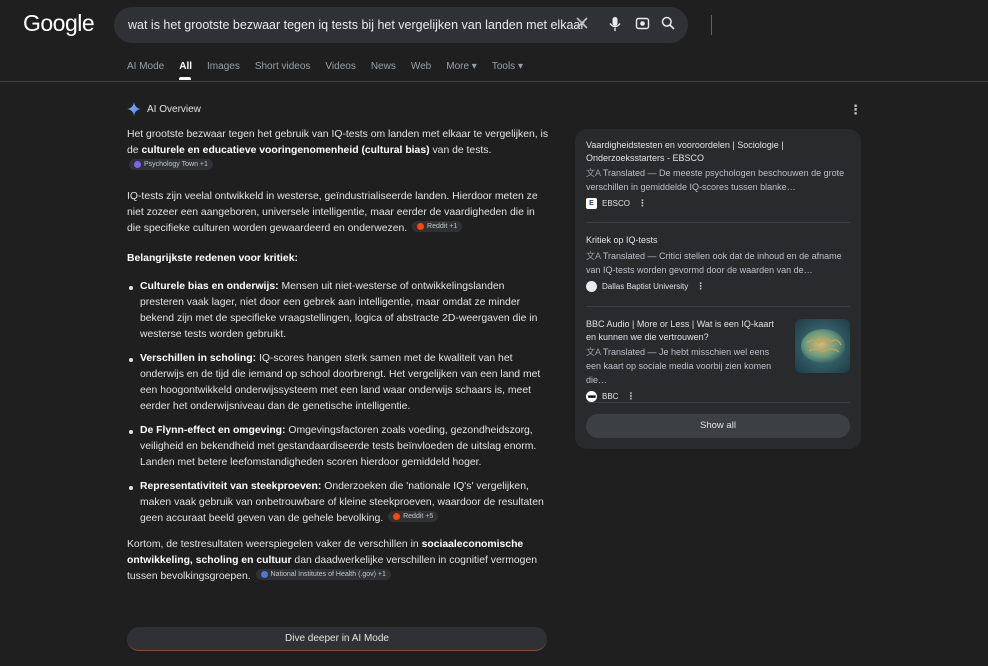 The image size is (988, 666). Describe the element at coordinates (337, 639) in the screenshot. I see `dive-deeper-button: Dive deeper in AI Mode` at that location.